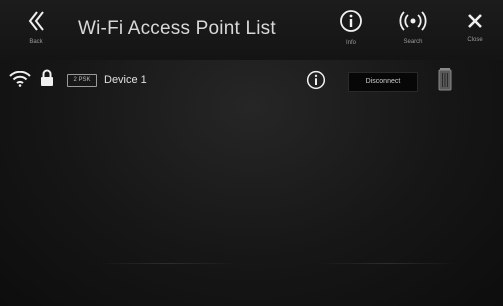 The height and width of the screenshot is (306, 503). Describe the element at coordinates (475, 21) in the screenshot. I see `close-icon` at that location.